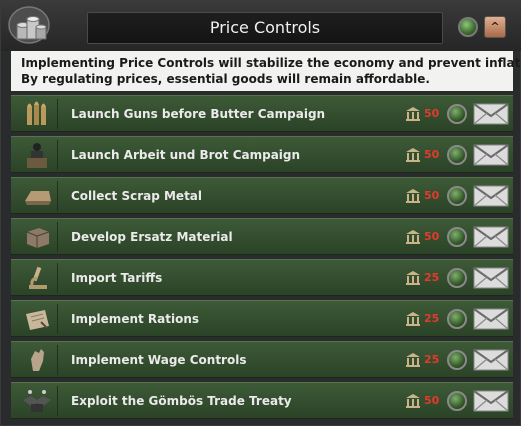 The height and width of the screenshot is (426, 521). I want to click on decision-label: Import Tariffs, so click(117, 278).